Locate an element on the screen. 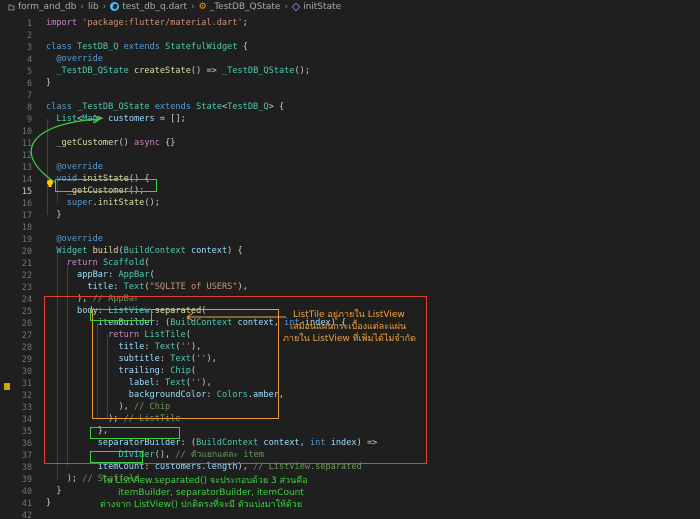 The height and width of the screenshot is (519, 700). code-text: body: ListView.separated( is located at coordinates (142, 311).